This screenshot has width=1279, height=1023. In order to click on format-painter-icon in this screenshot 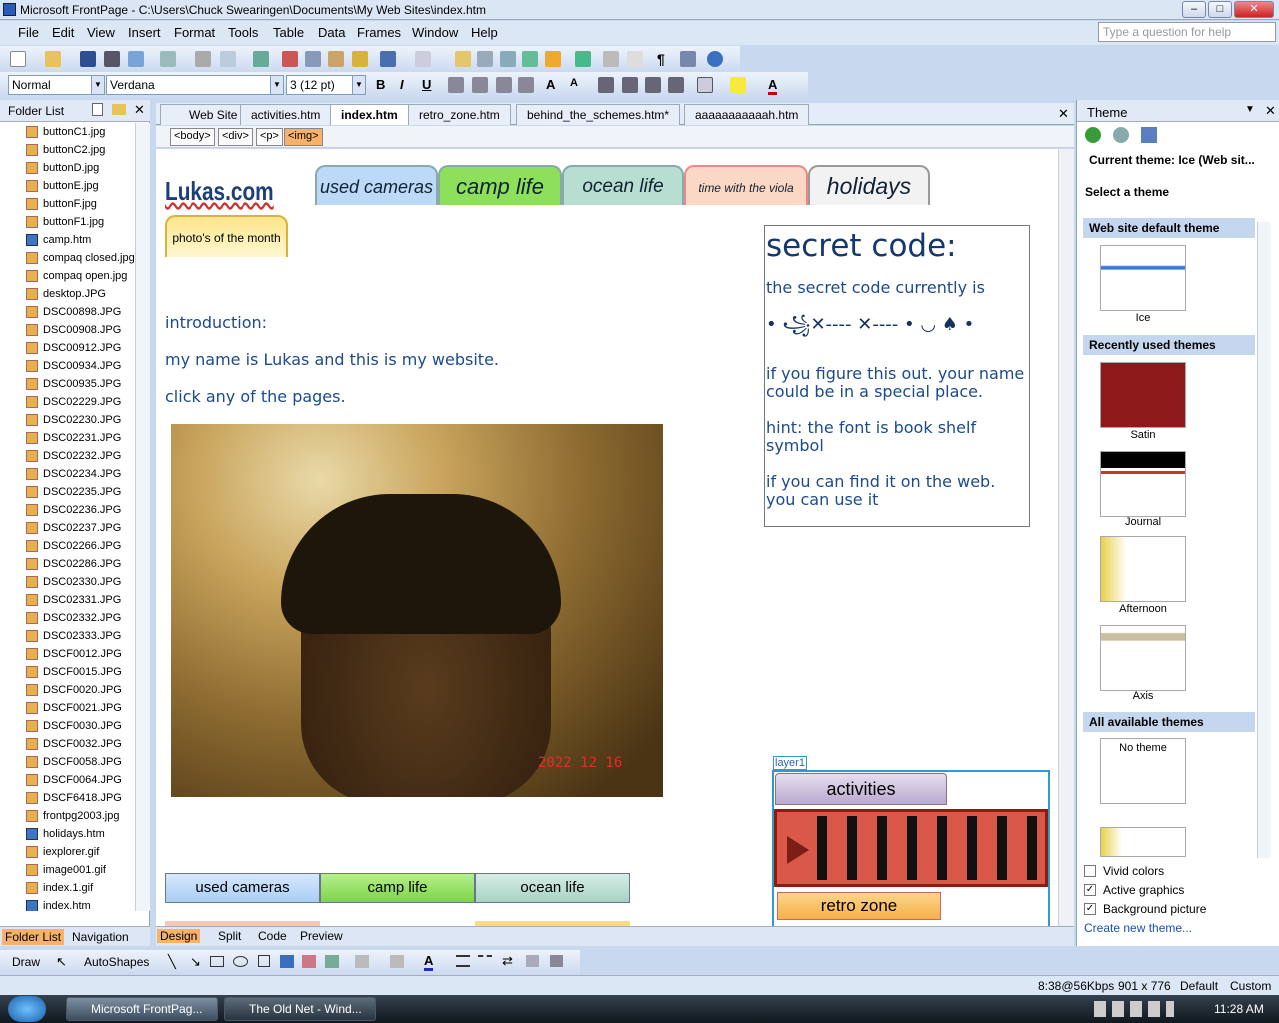, I will do `click(360, 59)`.